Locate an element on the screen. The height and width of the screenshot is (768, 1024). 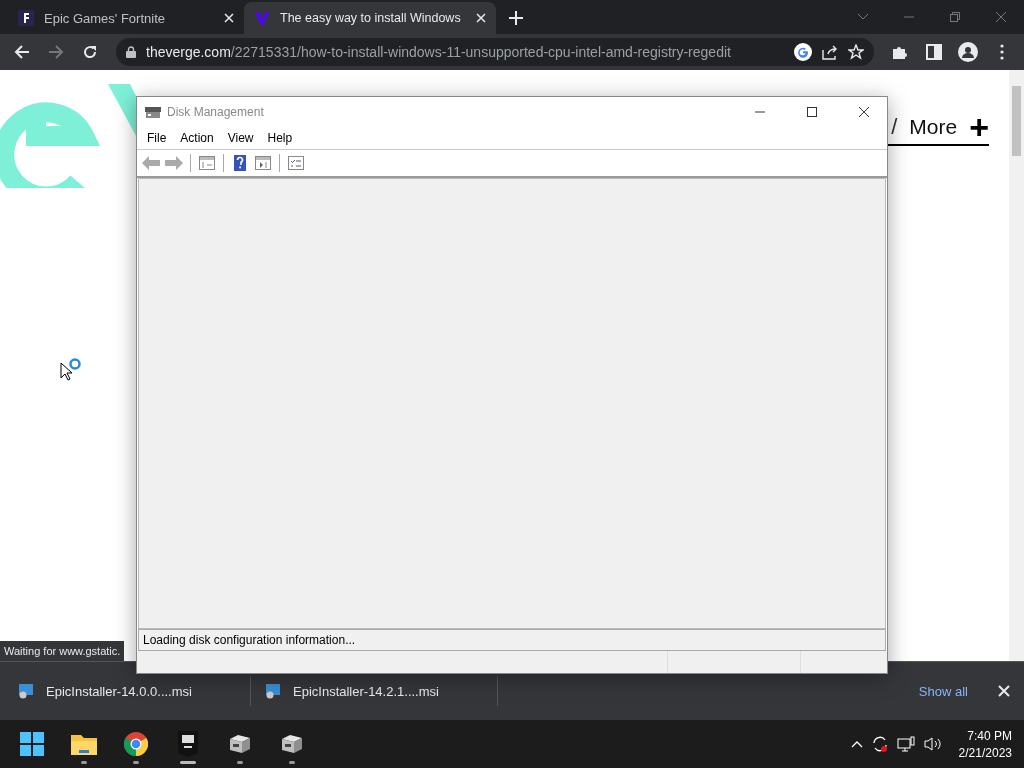
more-link: More is located at coordinates (933, 127).